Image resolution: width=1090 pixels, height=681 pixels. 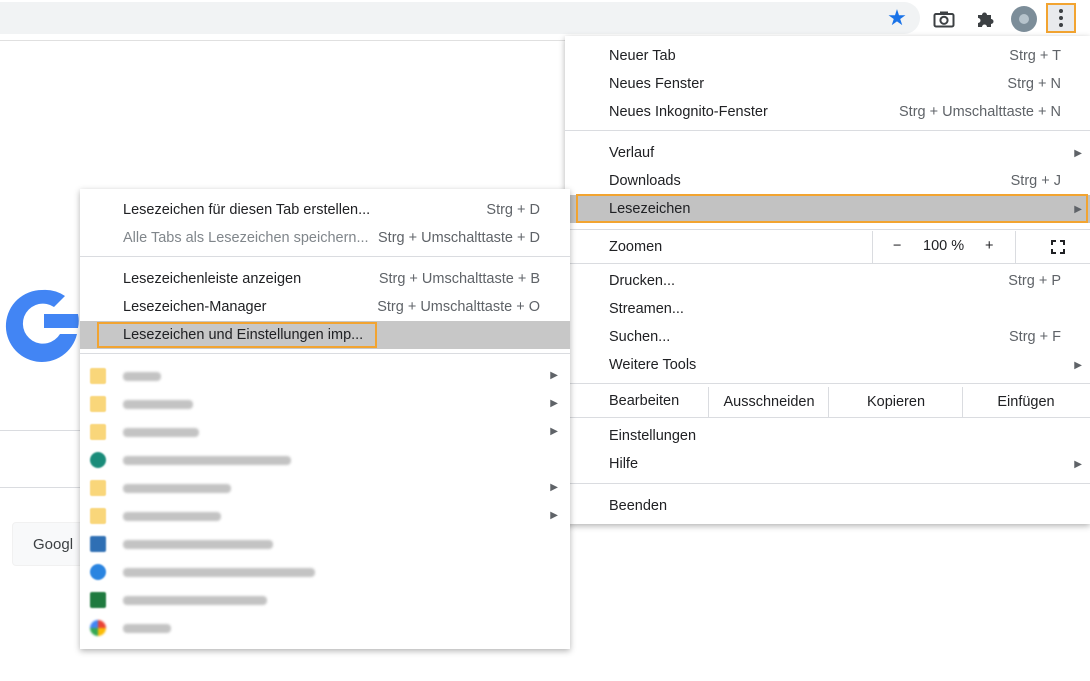 I want to click on menu-item-label: Beenden, so click(x=638, y=506).